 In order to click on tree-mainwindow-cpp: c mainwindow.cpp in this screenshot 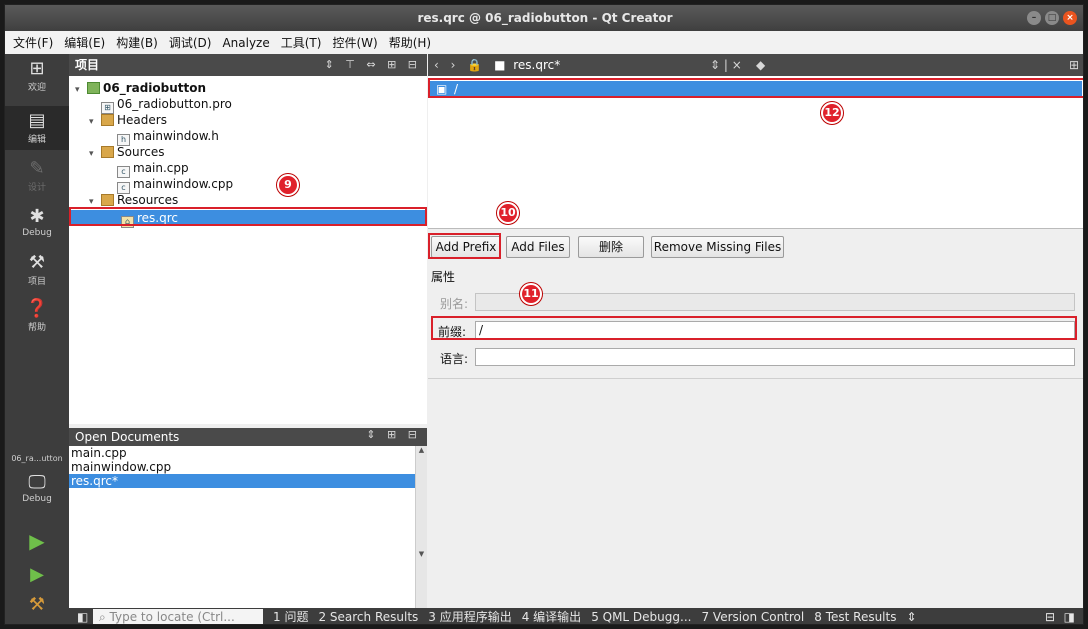, I will do `click(248, 185)`.